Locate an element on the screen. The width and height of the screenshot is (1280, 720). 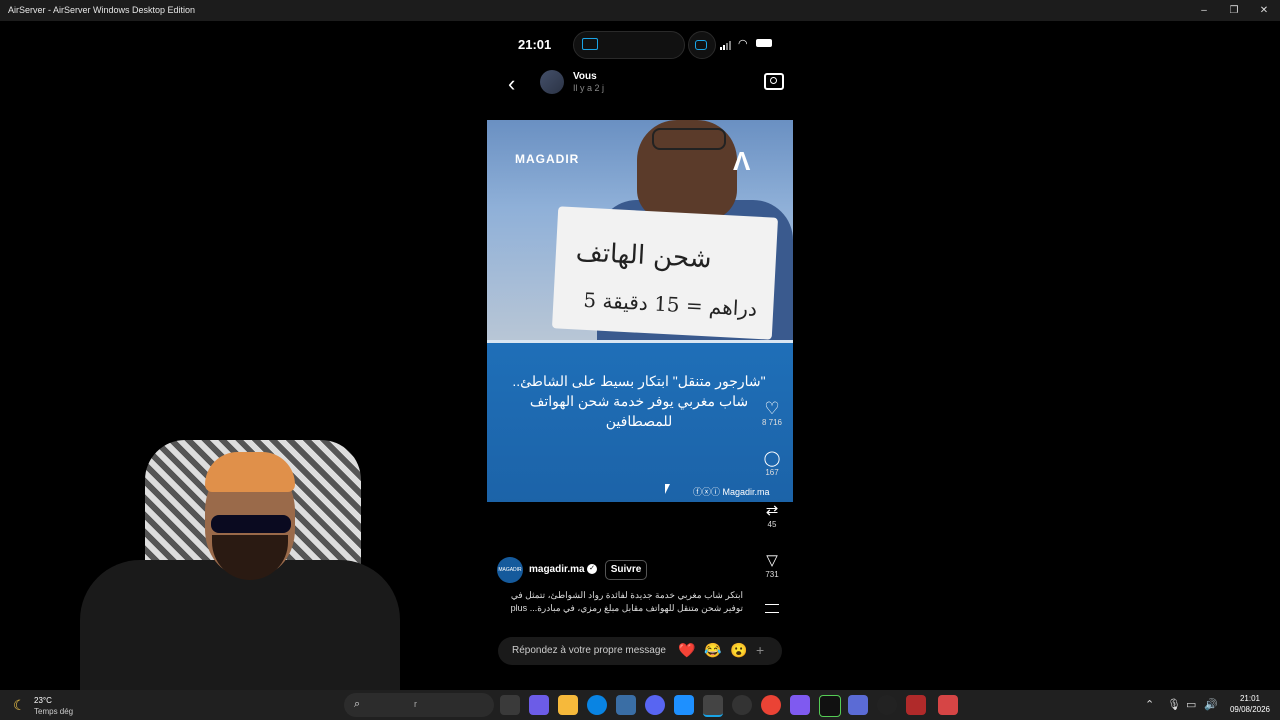
author-name: magadir.ma is located at coordinates (557, 569).